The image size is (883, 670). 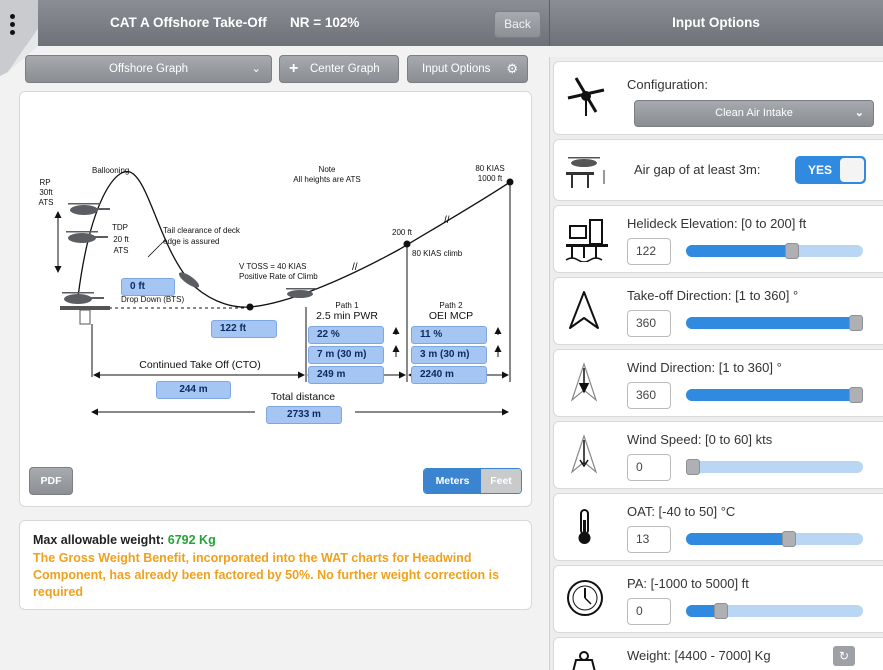 I want to click on wind-speed-slider, so click(x=774, y=467).